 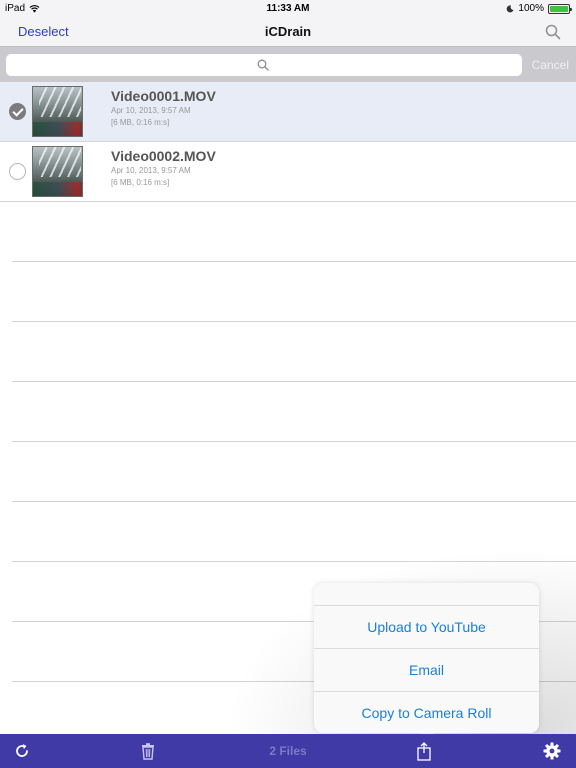 I want to click on status-right: 100%, so click(x=539, y=8).